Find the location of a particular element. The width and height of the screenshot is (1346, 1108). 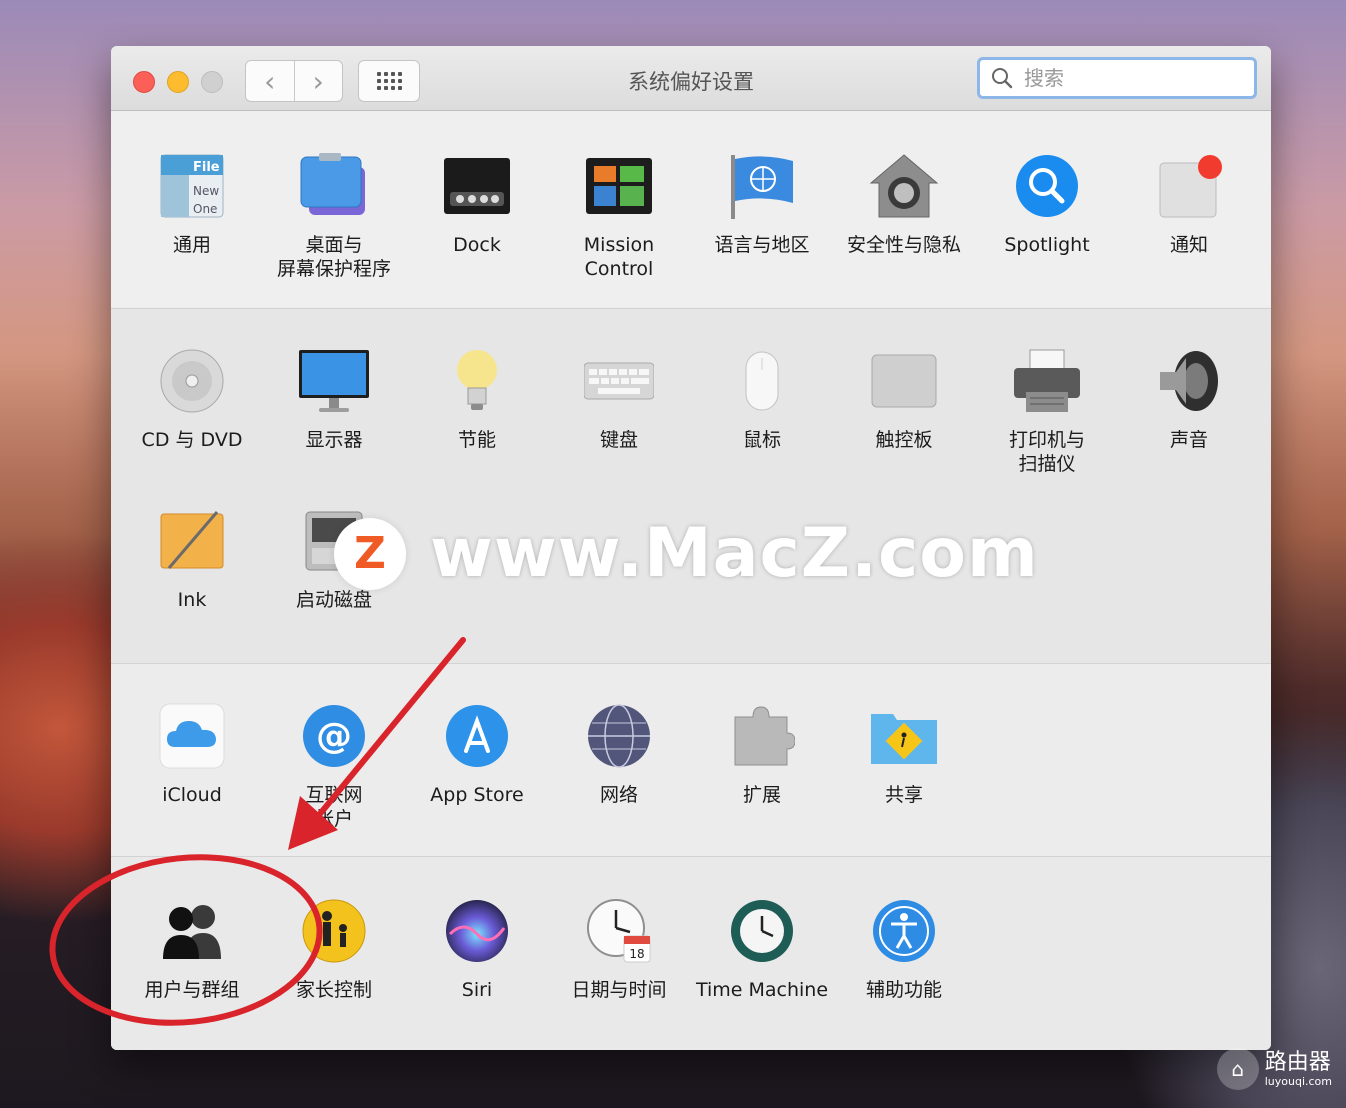

pane-label: CD 与 DVD is located at coordinates (192, 440).